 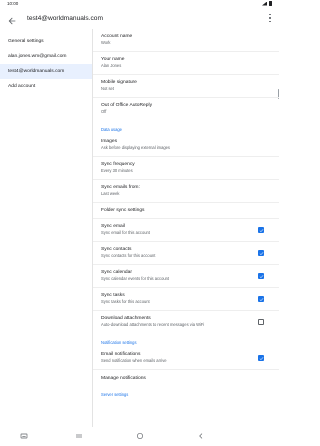 What do you see at coordinates (119, 82) in the screenshot?
I see `setting-title: Mobile signature` at bounding box center [119, 82].